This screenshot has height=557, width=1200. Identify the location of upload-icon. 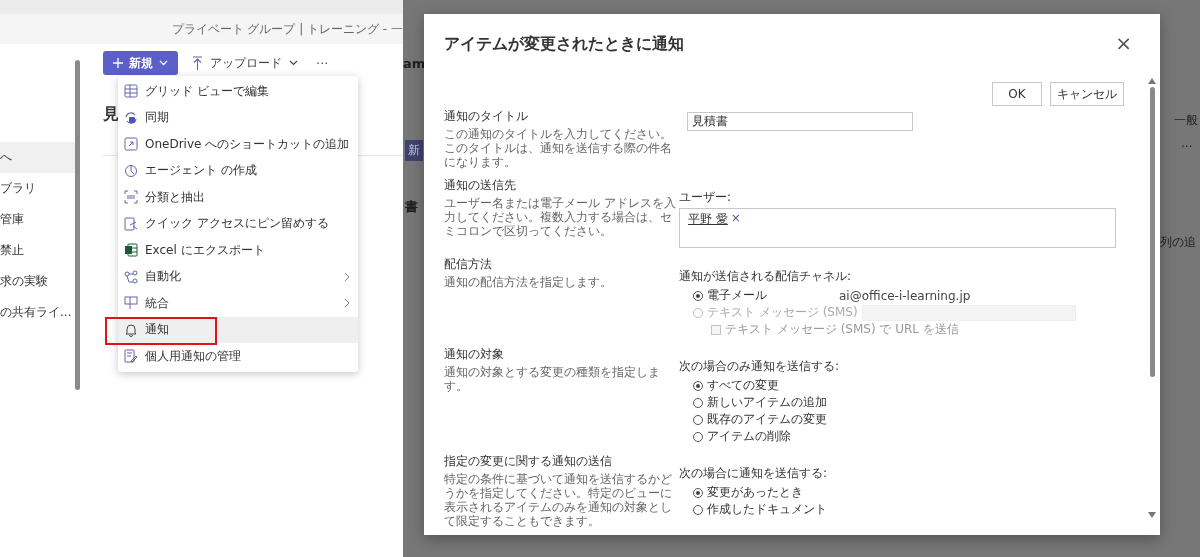
(197, 63).